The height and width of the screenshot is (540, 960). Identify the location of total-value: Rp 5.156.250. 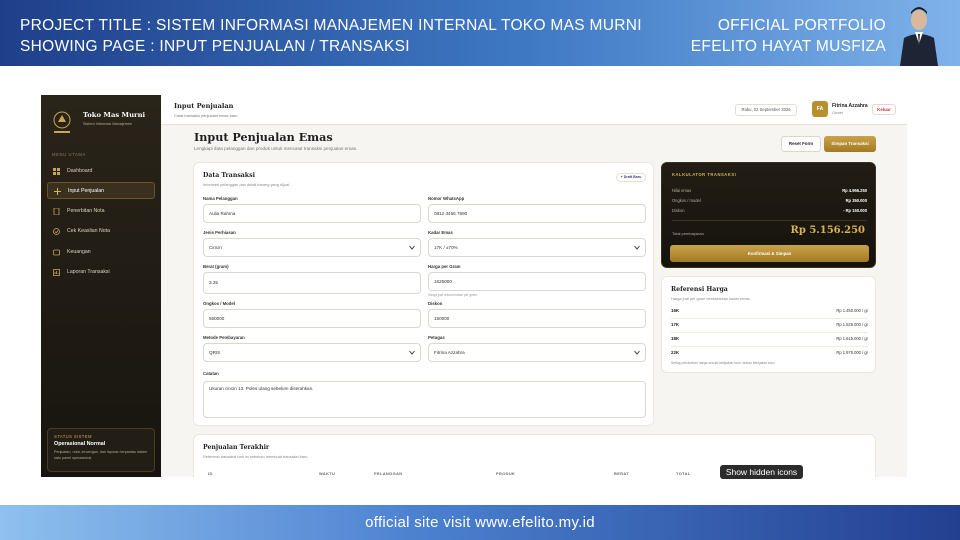
(827, 230).